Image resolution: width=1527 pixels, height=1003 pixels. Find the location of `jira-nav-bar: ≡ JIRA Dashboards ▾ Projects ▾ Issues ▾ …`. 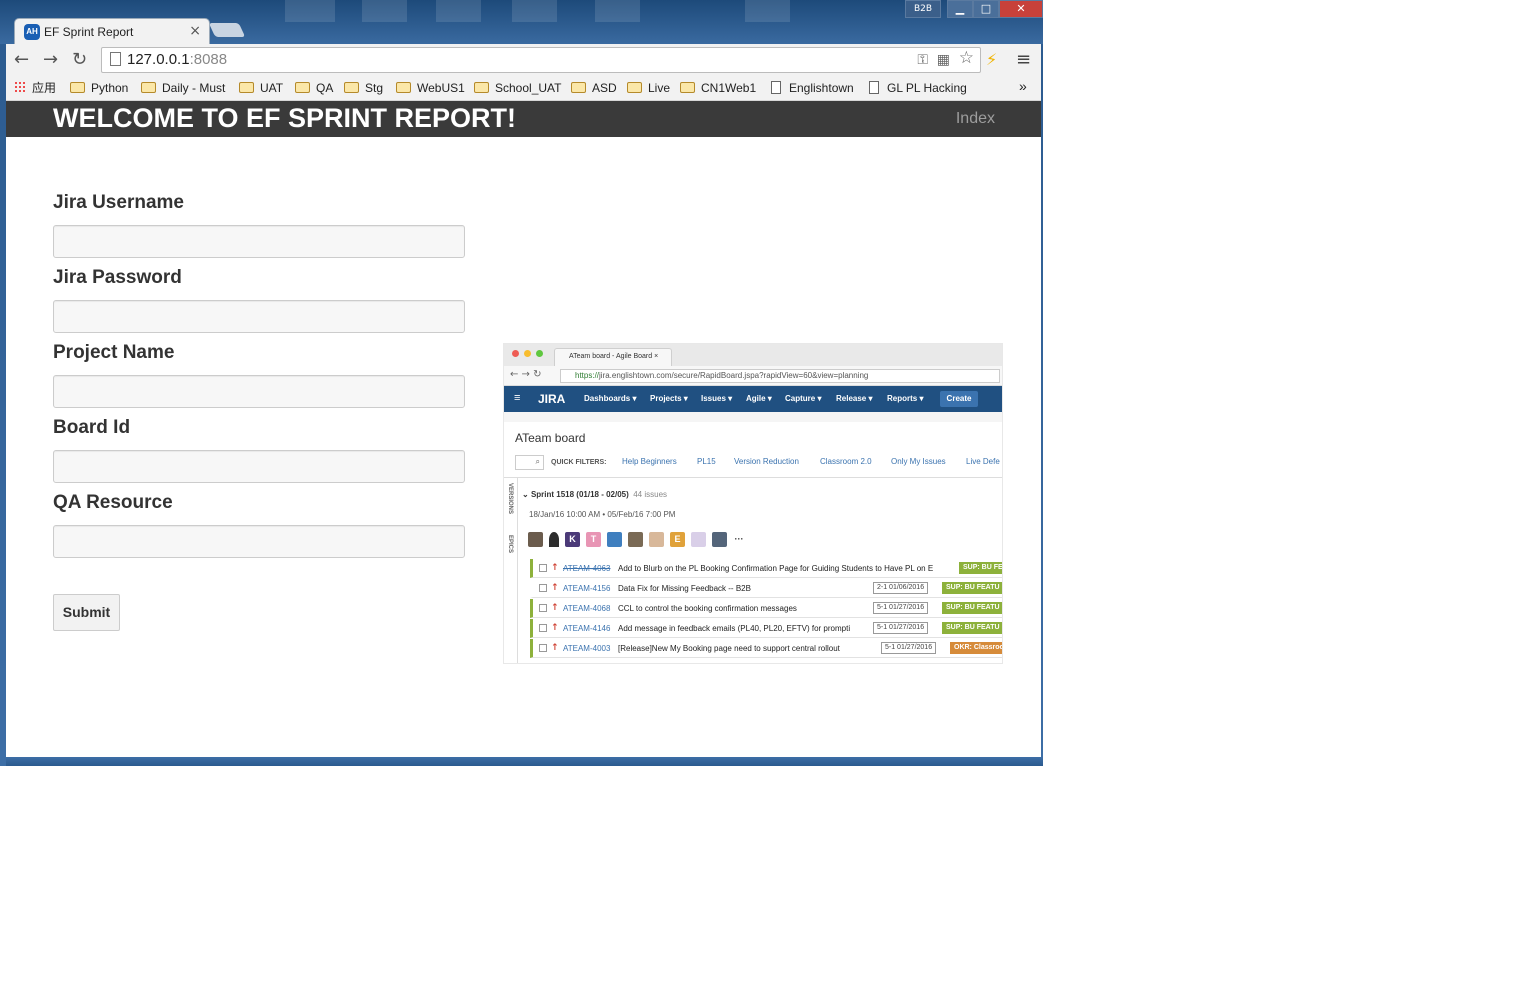

jira-nav-bar: ≡ JIRA Dashboards ▾ Projects ▾ Issues ▾ … is located at coordinates (753, 399).